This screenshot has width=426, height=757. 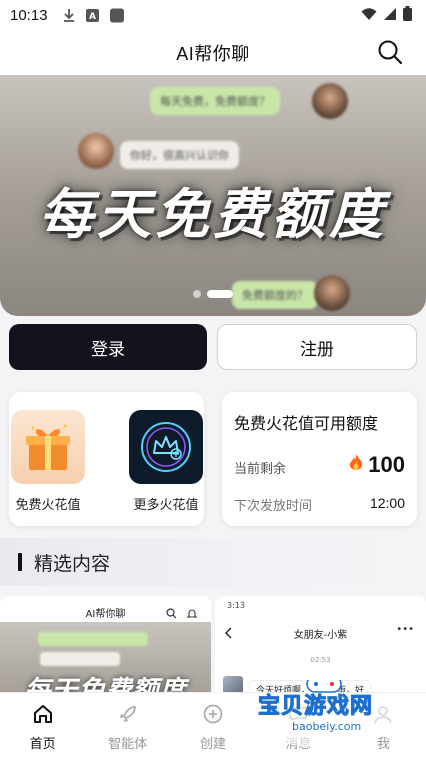 I want to click on login-button: 登录, so click(x=108, y=347).